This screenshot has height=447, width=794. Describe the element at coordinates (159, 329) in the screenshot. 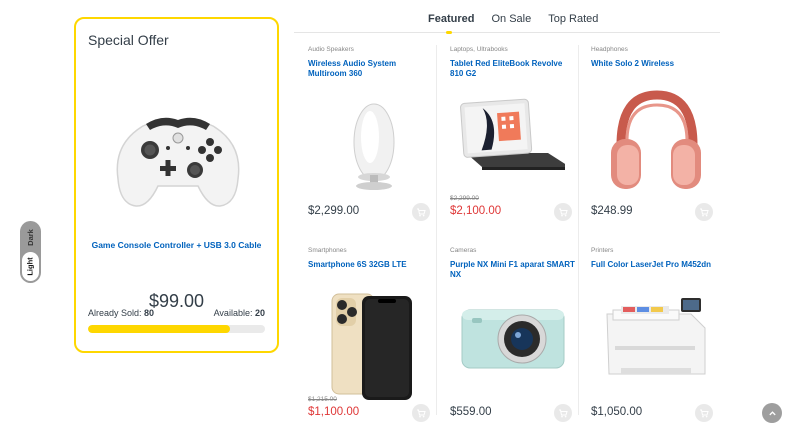

I see `sold-progress-fill` at that location.